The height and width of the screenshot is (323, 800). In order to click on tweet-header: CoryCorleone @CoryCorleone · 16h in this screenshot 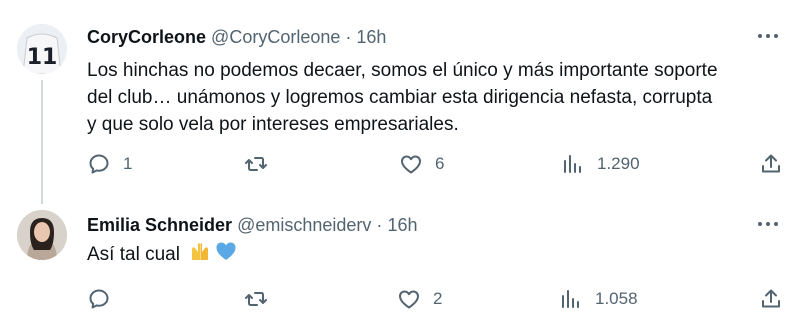, I will do `click(236, 37)`.